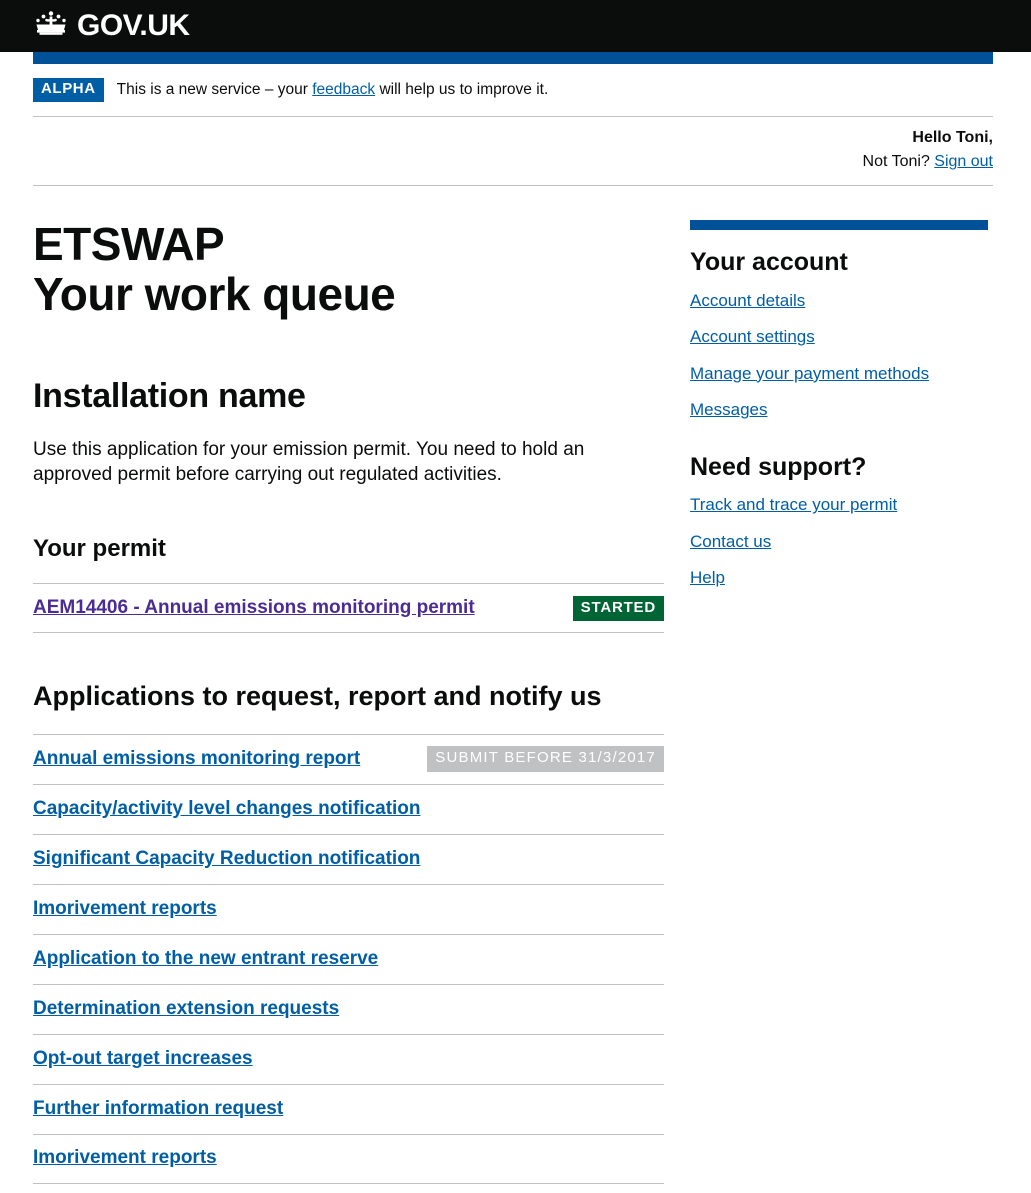 The width and height of the screenshot is (1031, 1193). I want to click on phase-text-after: will help us to improve it., so click(462, 89).